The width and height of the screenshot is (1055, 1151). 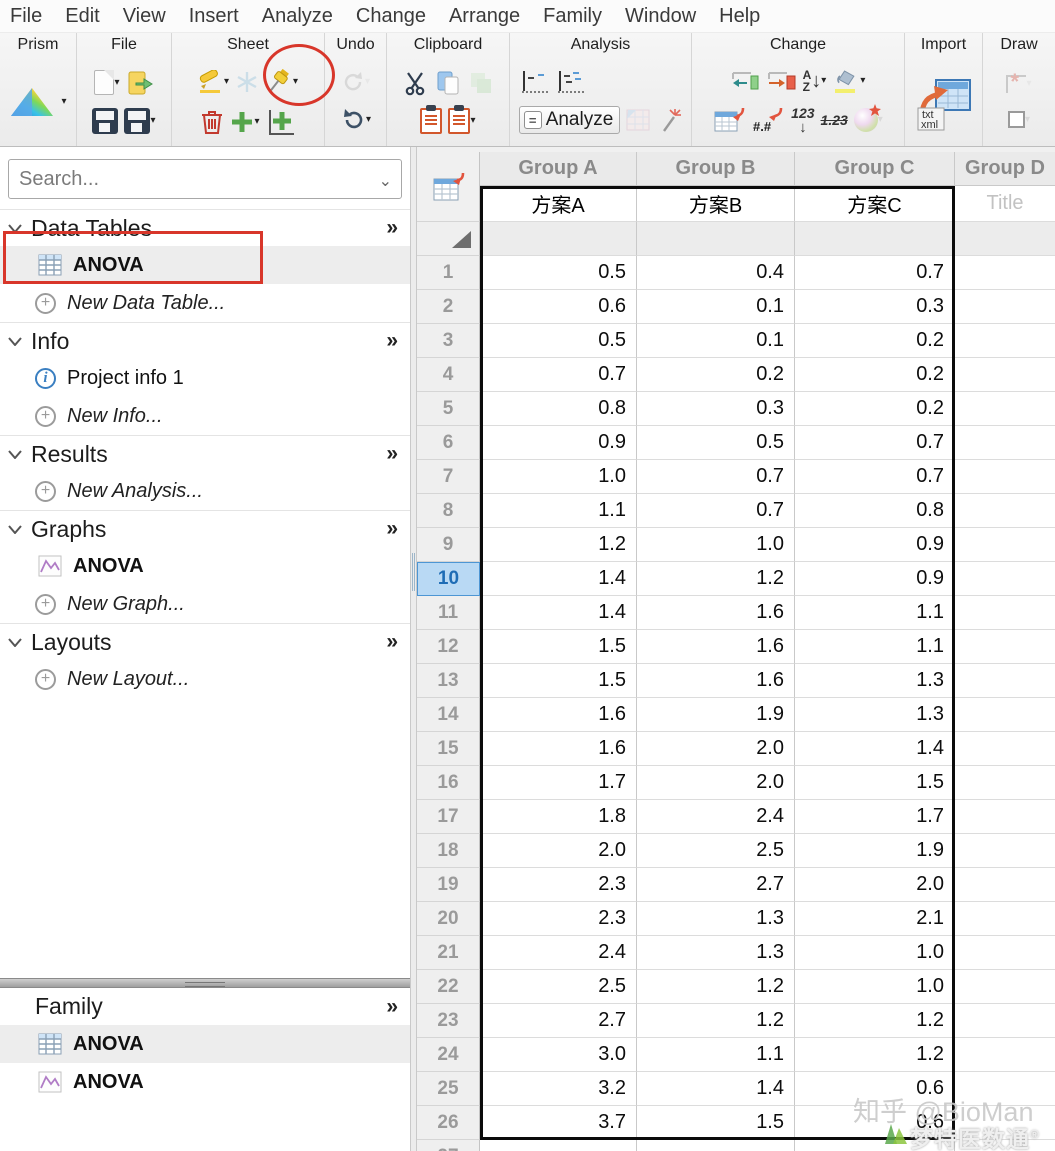 I want to click on redo-button: ▾, so click(x=355, y=82).